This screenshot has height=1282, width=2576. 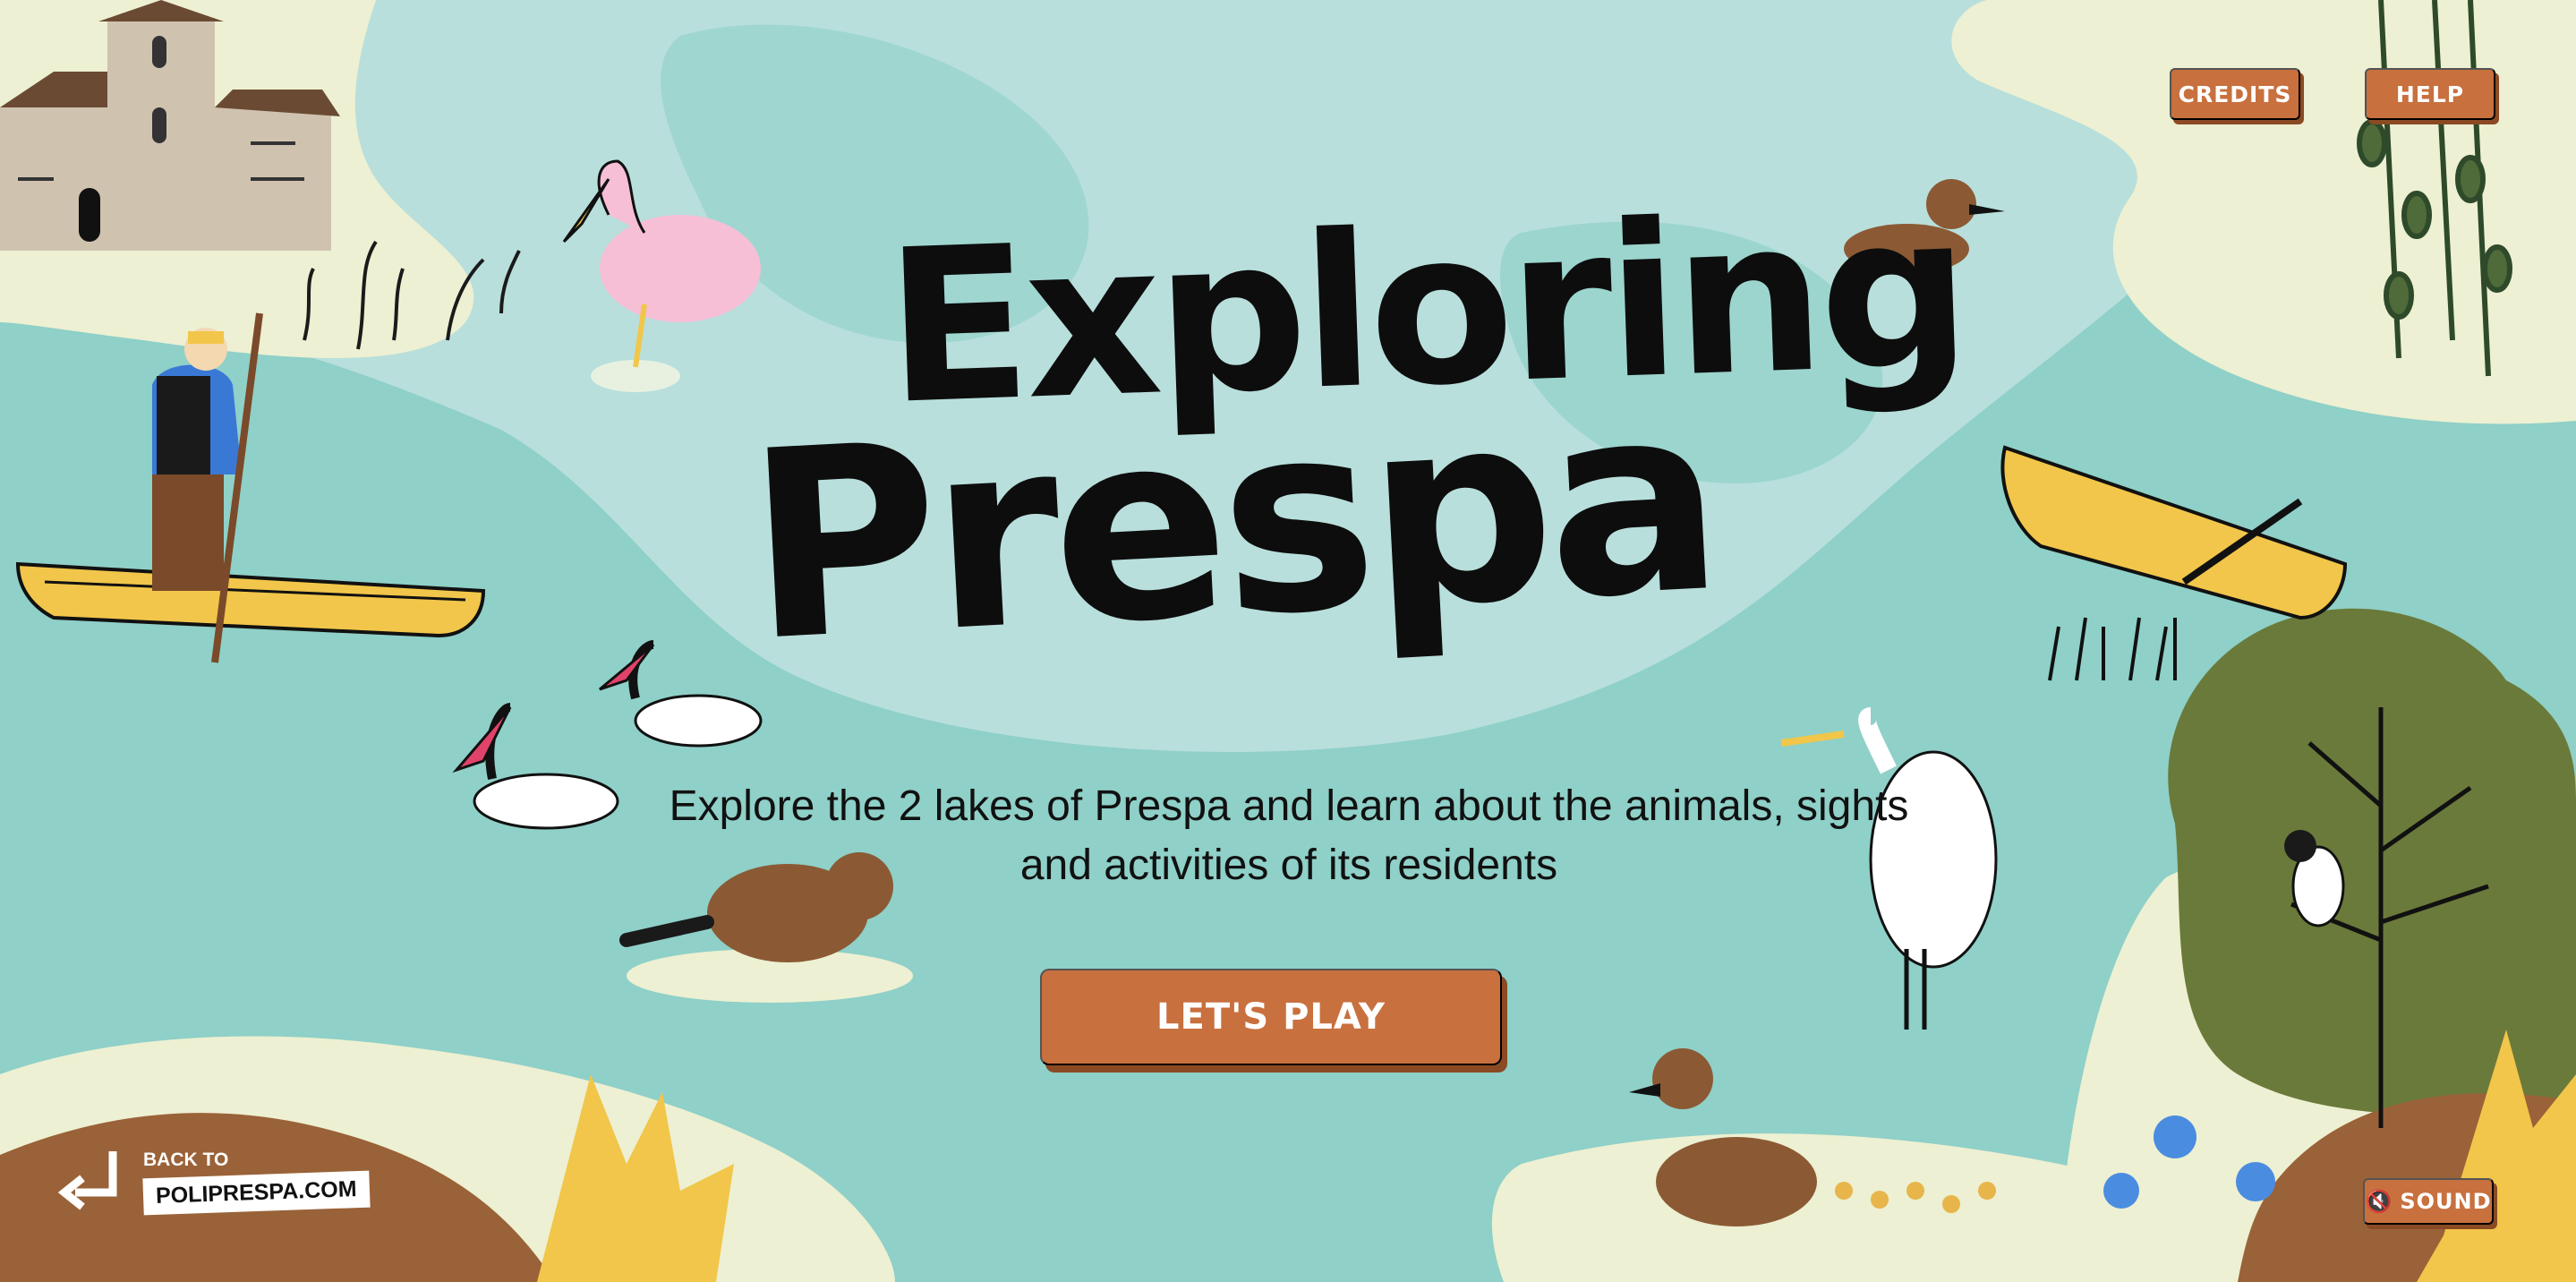 What do you see at coordinates (2446, 1201) in the screenshot?
I see `sound-label: SOUND` at bounding box center [2446, 1201].